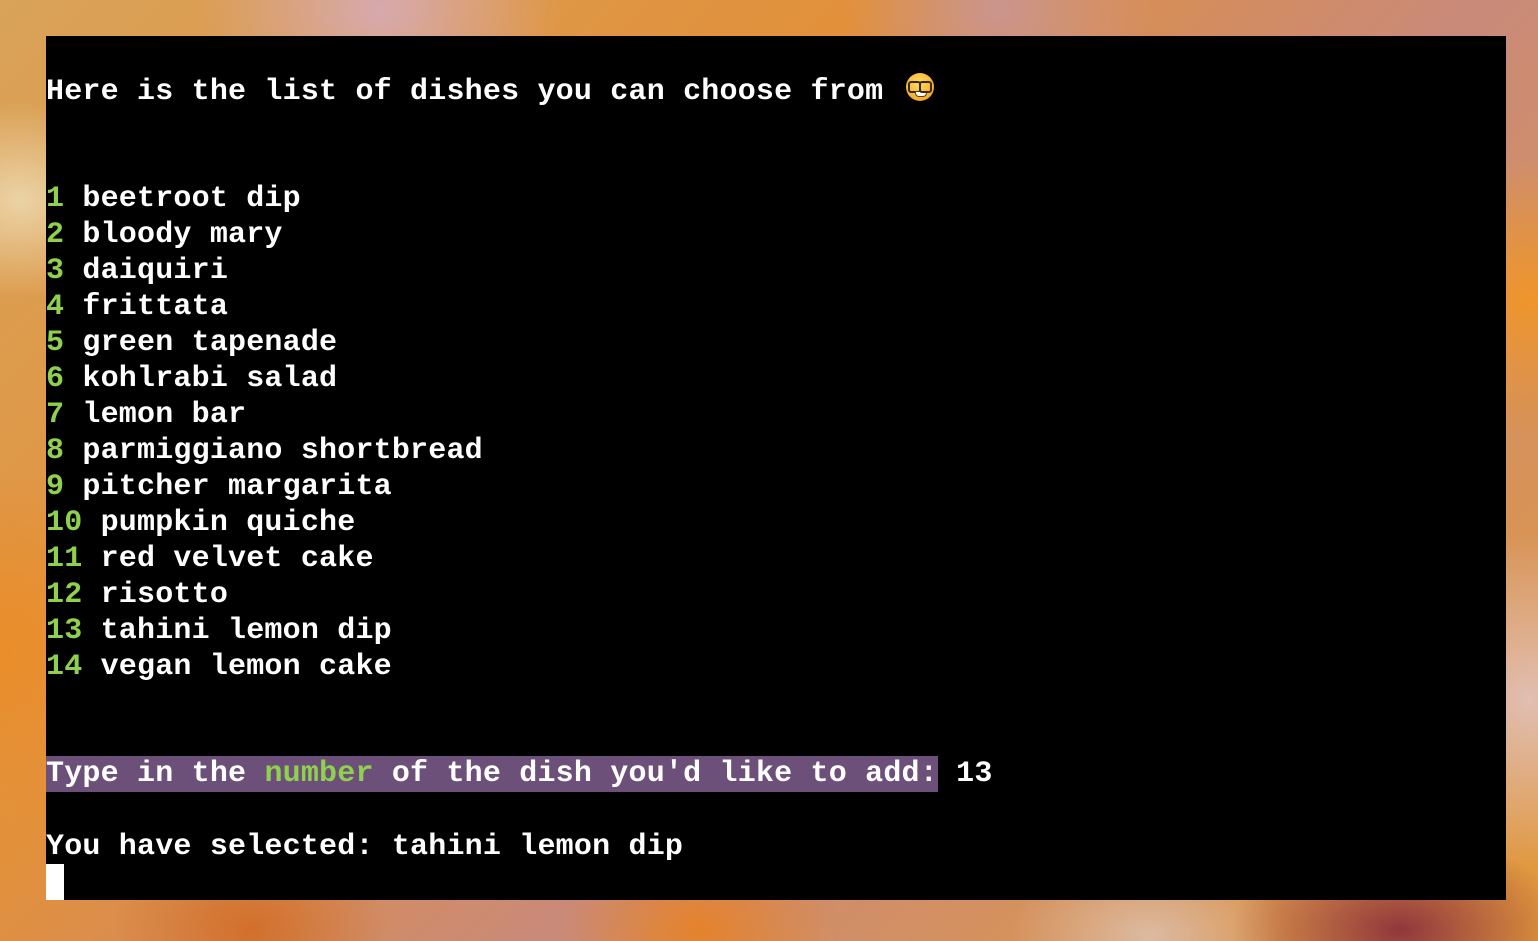  Describe the element at coordinates (55, 199) in the screenshot. I see `dish-number: 1` at that location.